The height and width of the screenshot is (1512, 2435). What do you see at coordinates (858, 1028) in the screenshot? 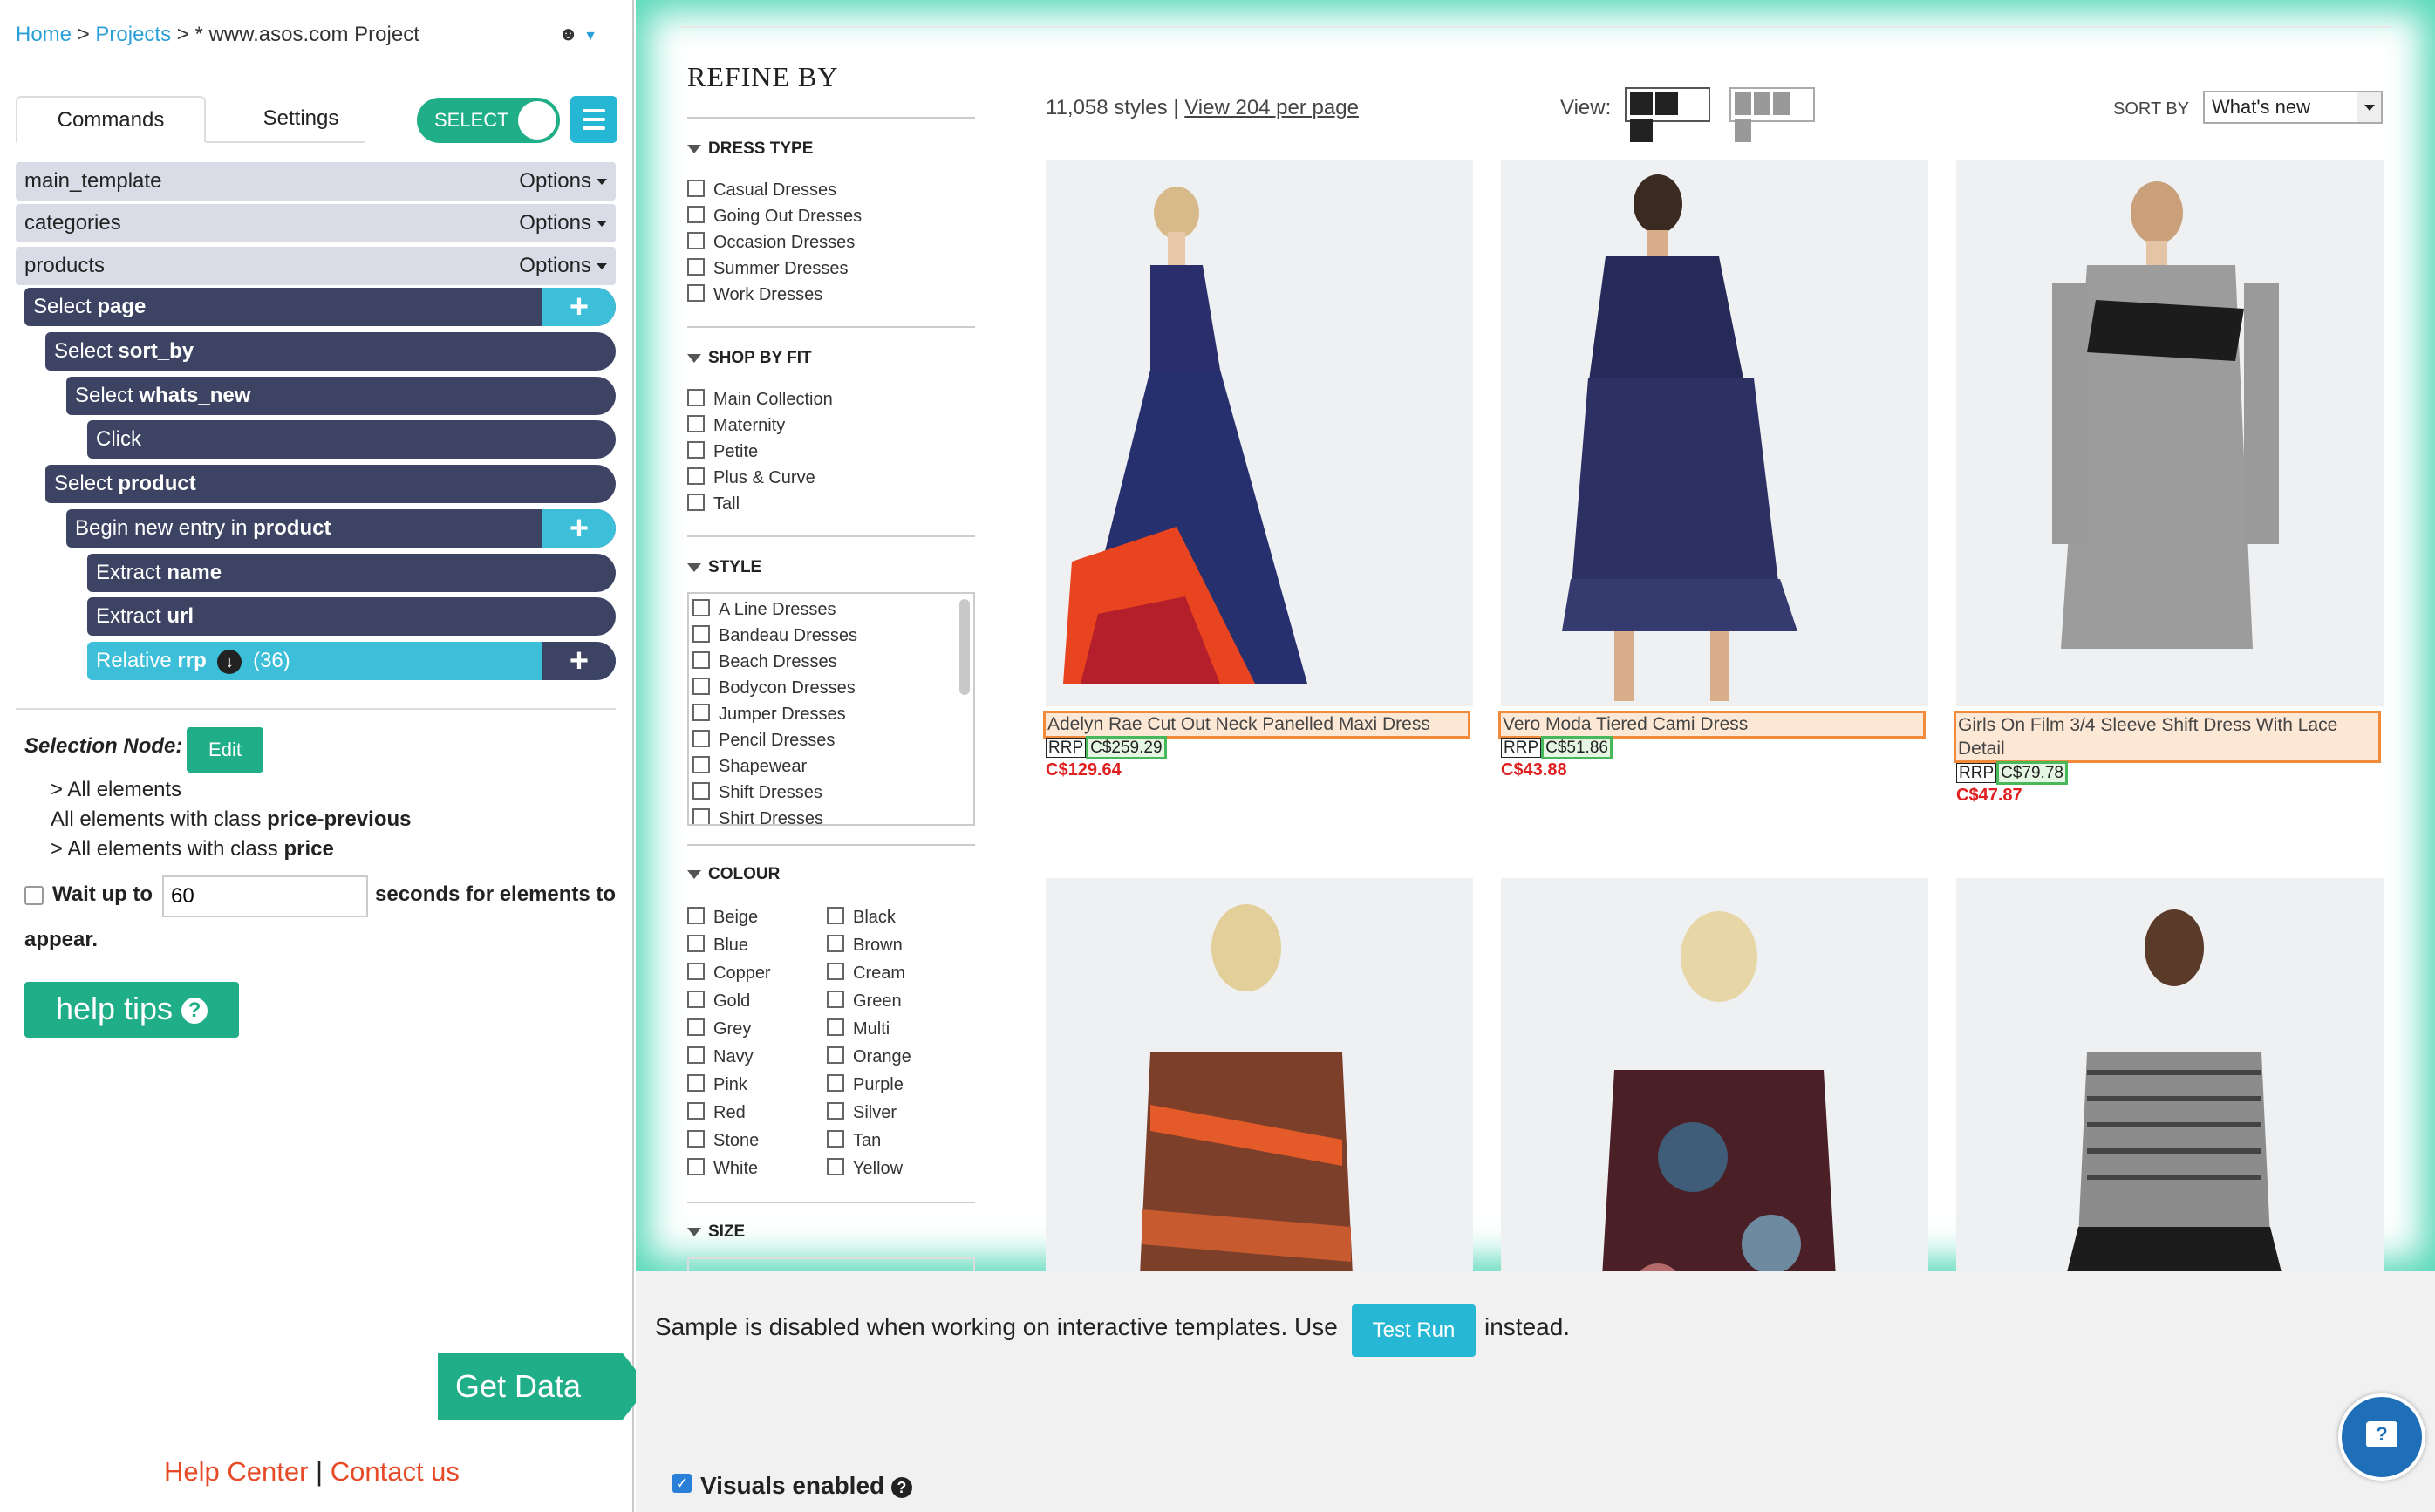
I see `colour-checkbox: Multi` at bounding box center [858, 1028].